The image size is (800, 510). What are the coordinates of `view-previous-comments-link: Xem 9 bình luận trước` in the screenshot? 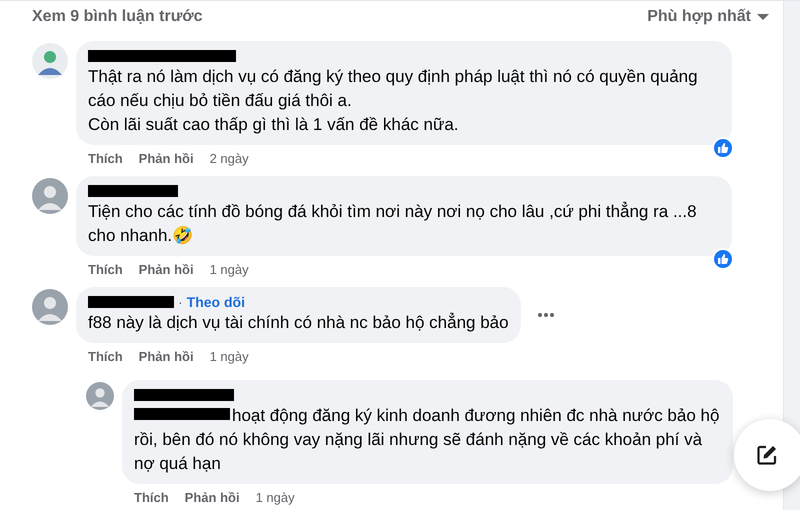 It's located at (117, 17).